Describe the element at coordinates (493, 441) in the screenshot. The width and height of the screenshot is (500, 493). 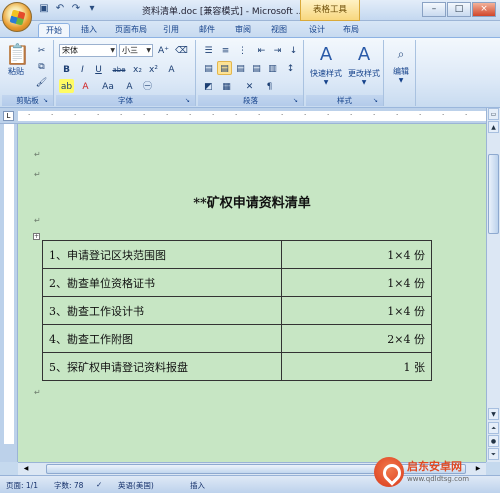
I see `browse-object-icon: ●` at that location.